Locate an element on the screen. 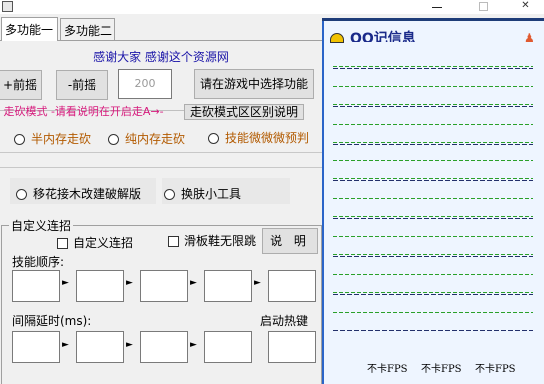  pure-memory-walk-option: 纯内存走砍 is located at coordinates (146, 138).